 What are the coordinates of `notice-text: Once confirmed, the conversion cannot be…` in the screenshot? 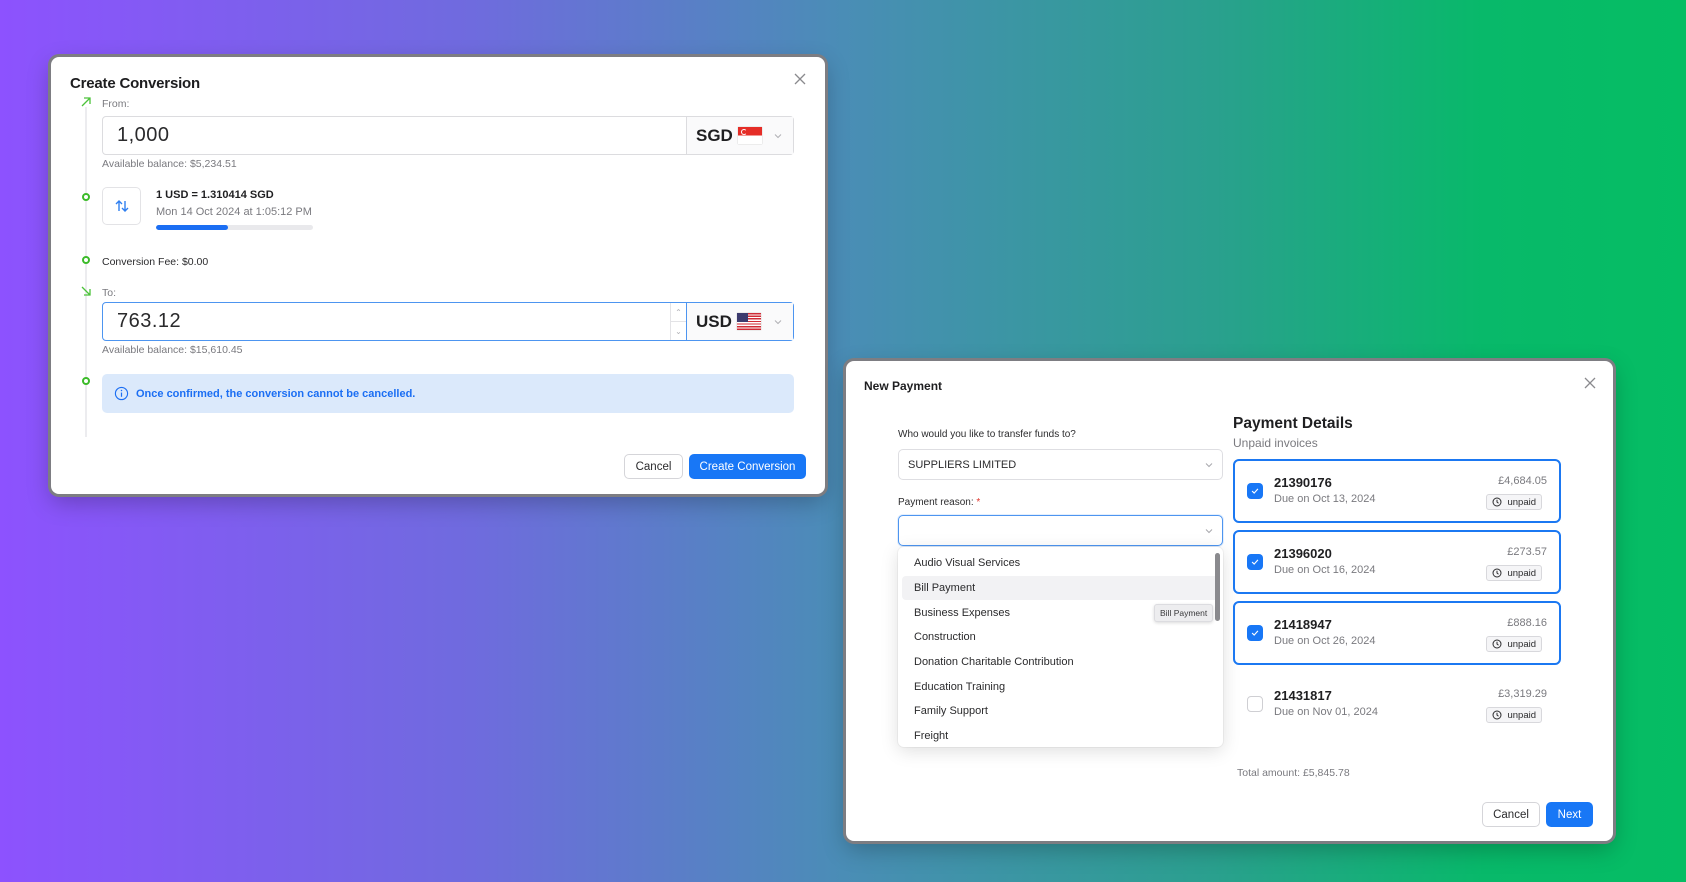 It's located at (276, 393).